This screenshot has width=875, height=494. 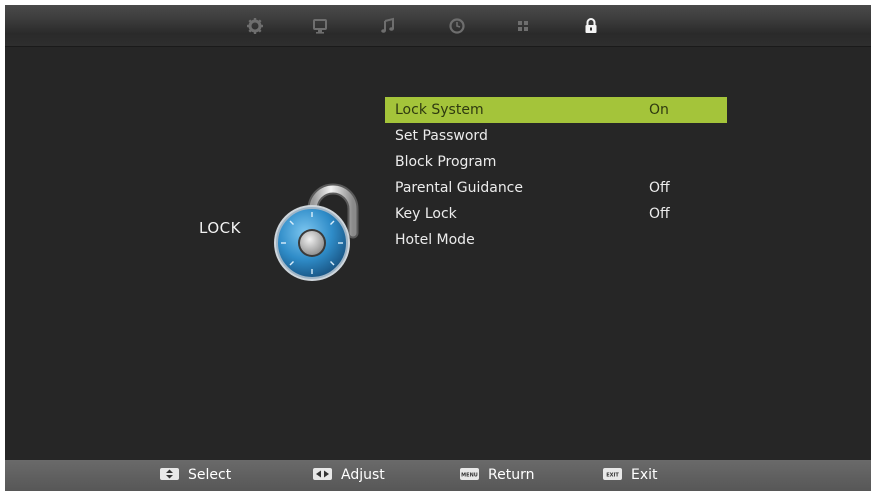 I want to click on menu-item-value: On, so click(x=659, y=110).